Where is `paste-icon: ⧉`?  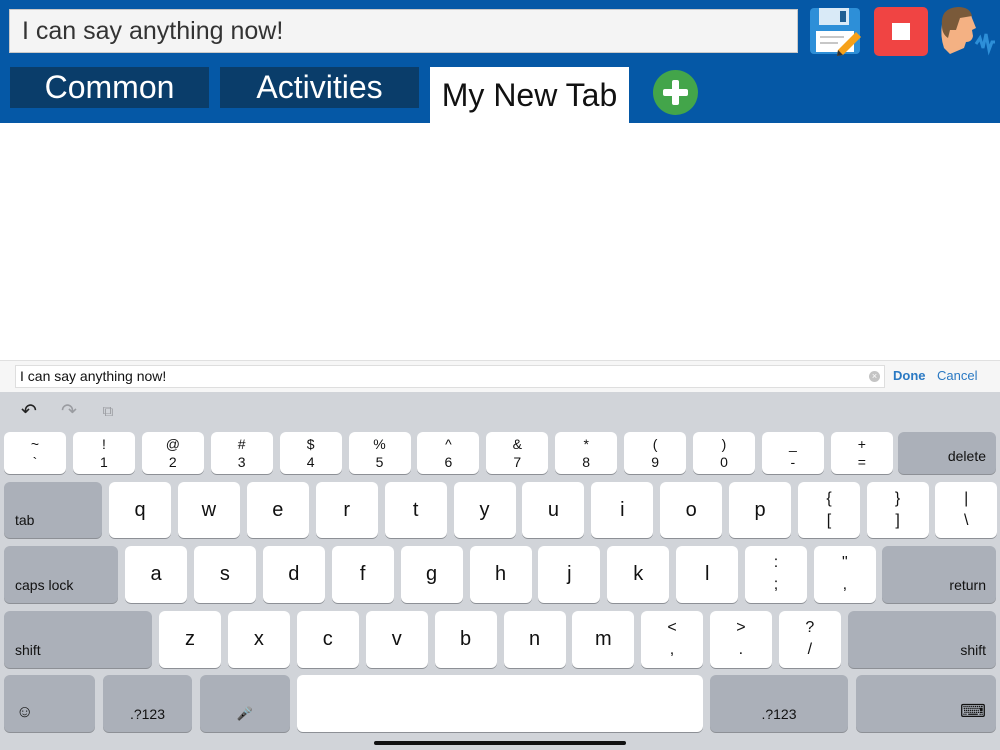 paste-icon: ⧉ is located at coordinates (108, 412).